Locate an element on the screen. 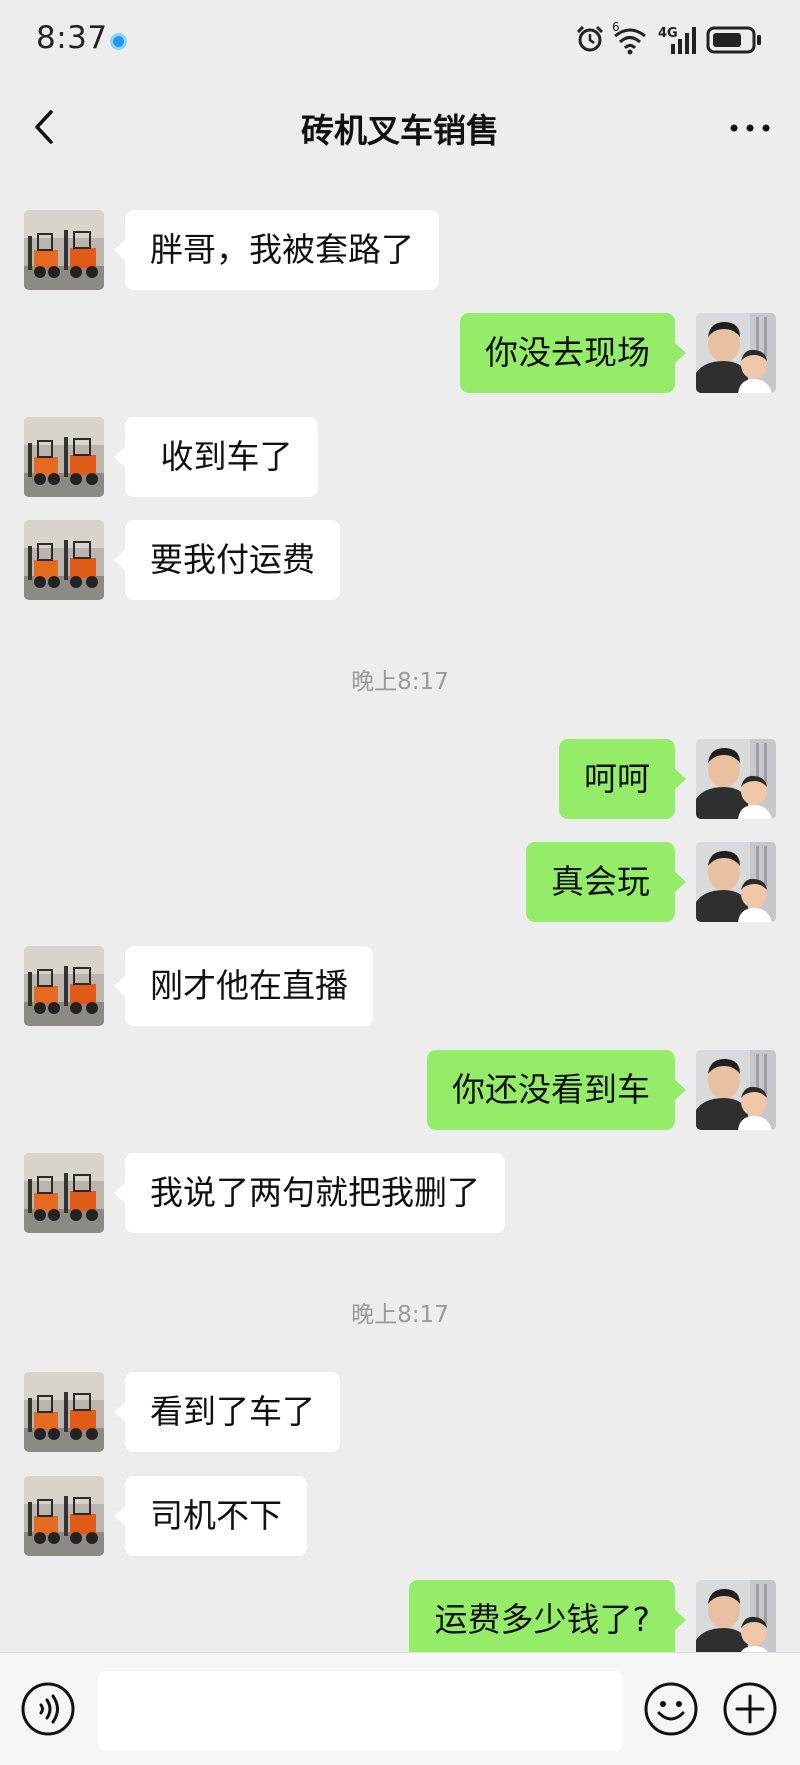  message-row: 你还没看到车 is located at coordinates (400, 1090).